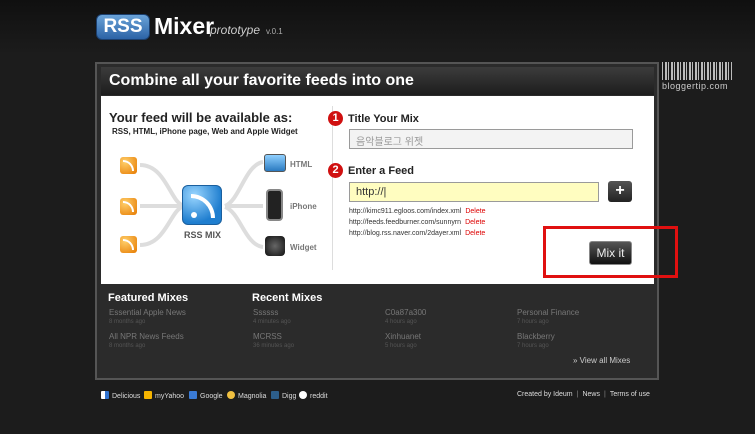  What do you see at coordinates (301, 164) in the screenshot?
I see `output-label-html: HTML` at bounding box center [301, 164].